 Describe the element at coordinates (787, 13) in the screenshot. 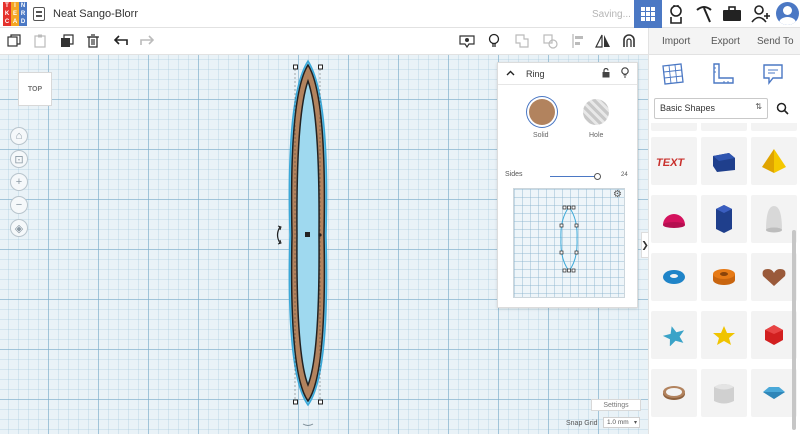

I see `avatar` at that location.